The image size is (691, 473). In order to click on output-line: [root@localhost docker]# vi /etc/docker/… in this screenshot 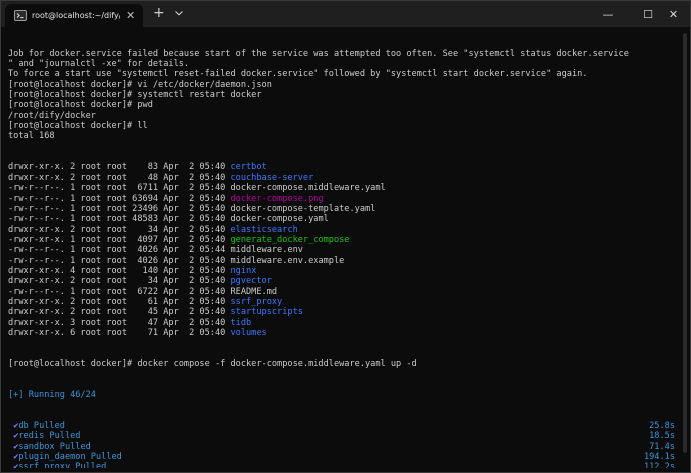, I will do `click(140, 84)`.